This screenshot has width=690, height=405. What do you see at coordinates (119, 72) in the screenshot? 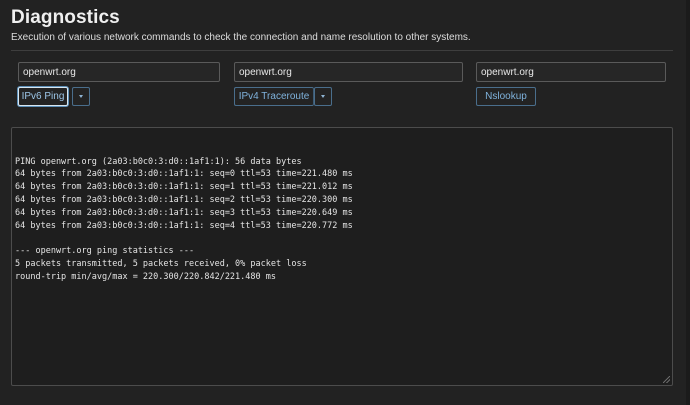
I see `ping-host-input` at bounding box center [119, 72].